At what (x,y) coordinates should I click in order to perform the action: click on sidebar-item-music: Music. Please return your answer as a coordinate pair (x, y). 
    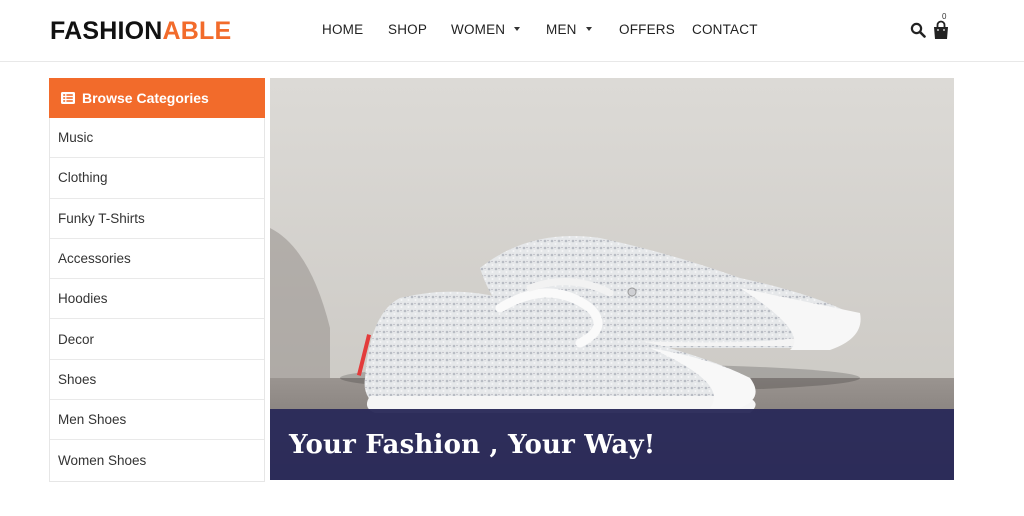
    Looking at the image, I should click on (157, 138).